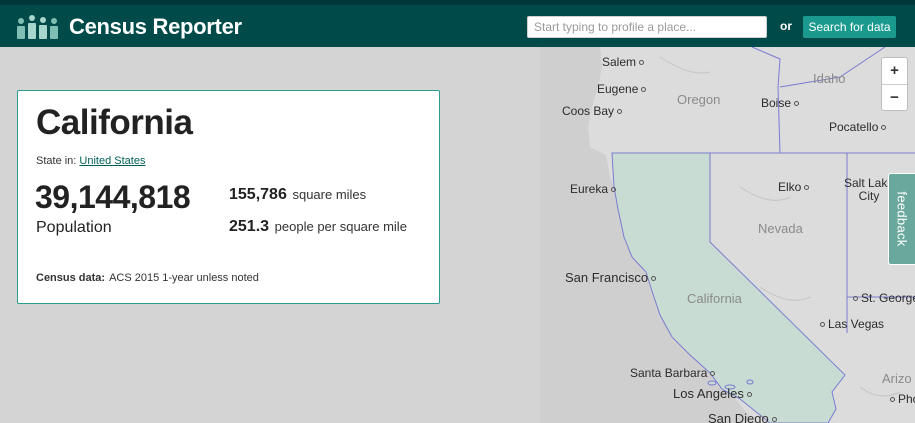 The width and height of the screenshot is (915, 423). What do you see at coordinates (74, 227) in the screenshot?
I see `population-label: Population` at bounding box center [74, 227].